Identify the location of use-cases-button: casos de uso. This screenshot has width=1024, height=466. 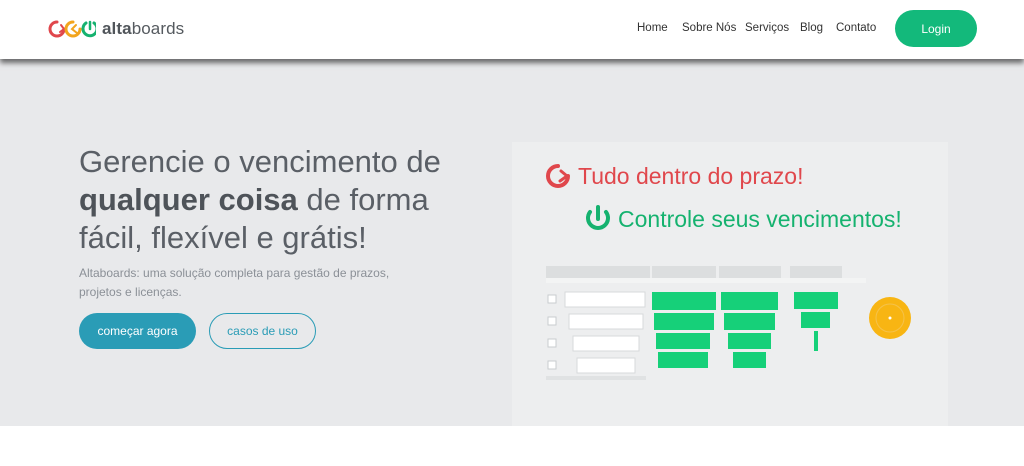
(262, 331).